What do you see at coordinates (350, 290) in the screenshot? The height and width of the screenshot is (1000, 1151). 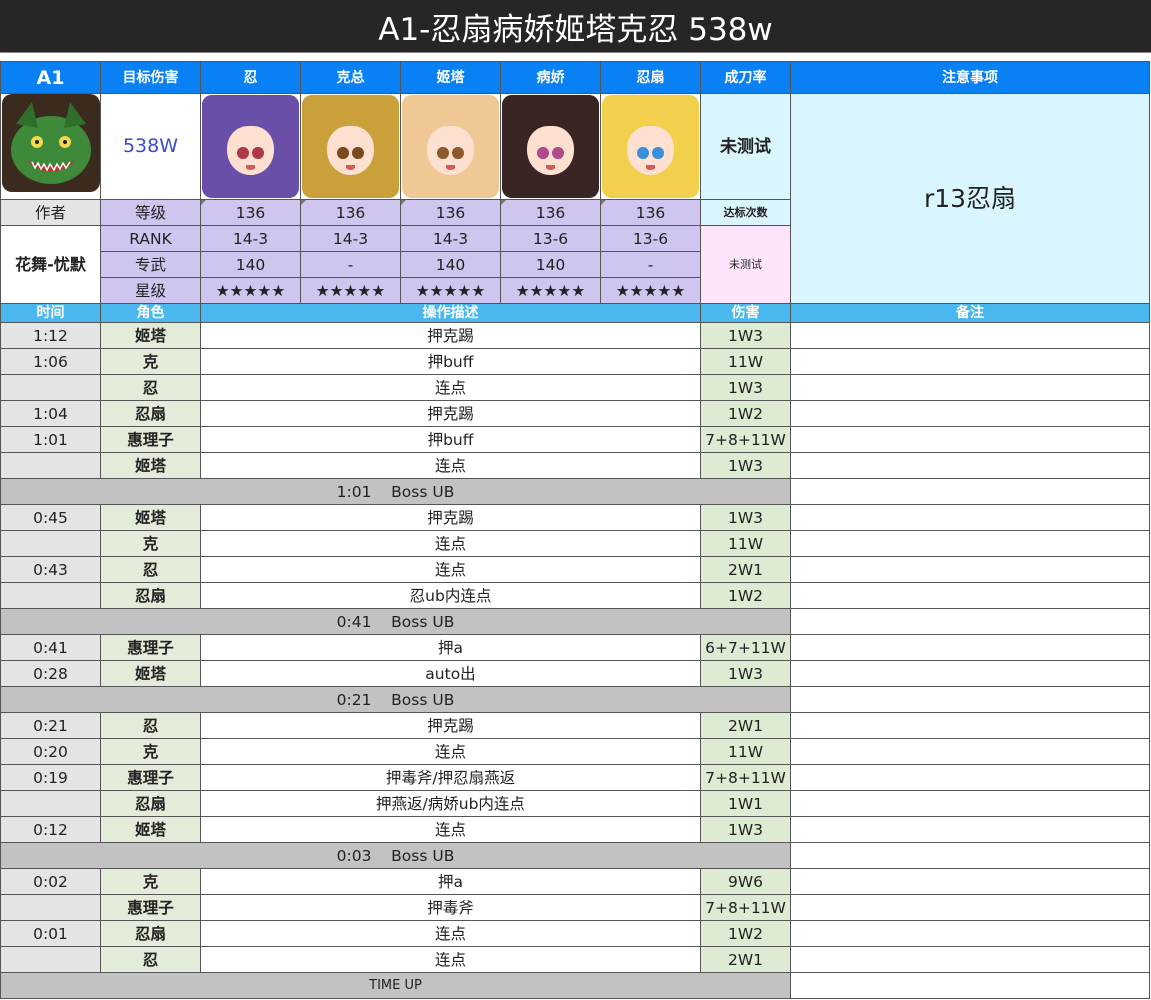 I see `star-char-2: ★★★★★` at bounding box center [350, 290].